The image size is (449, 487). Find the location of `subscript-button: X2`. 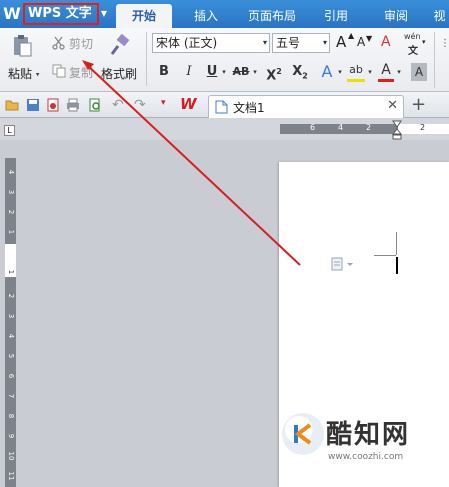

subscript-button: X2 is located at coordinates (300, 72).